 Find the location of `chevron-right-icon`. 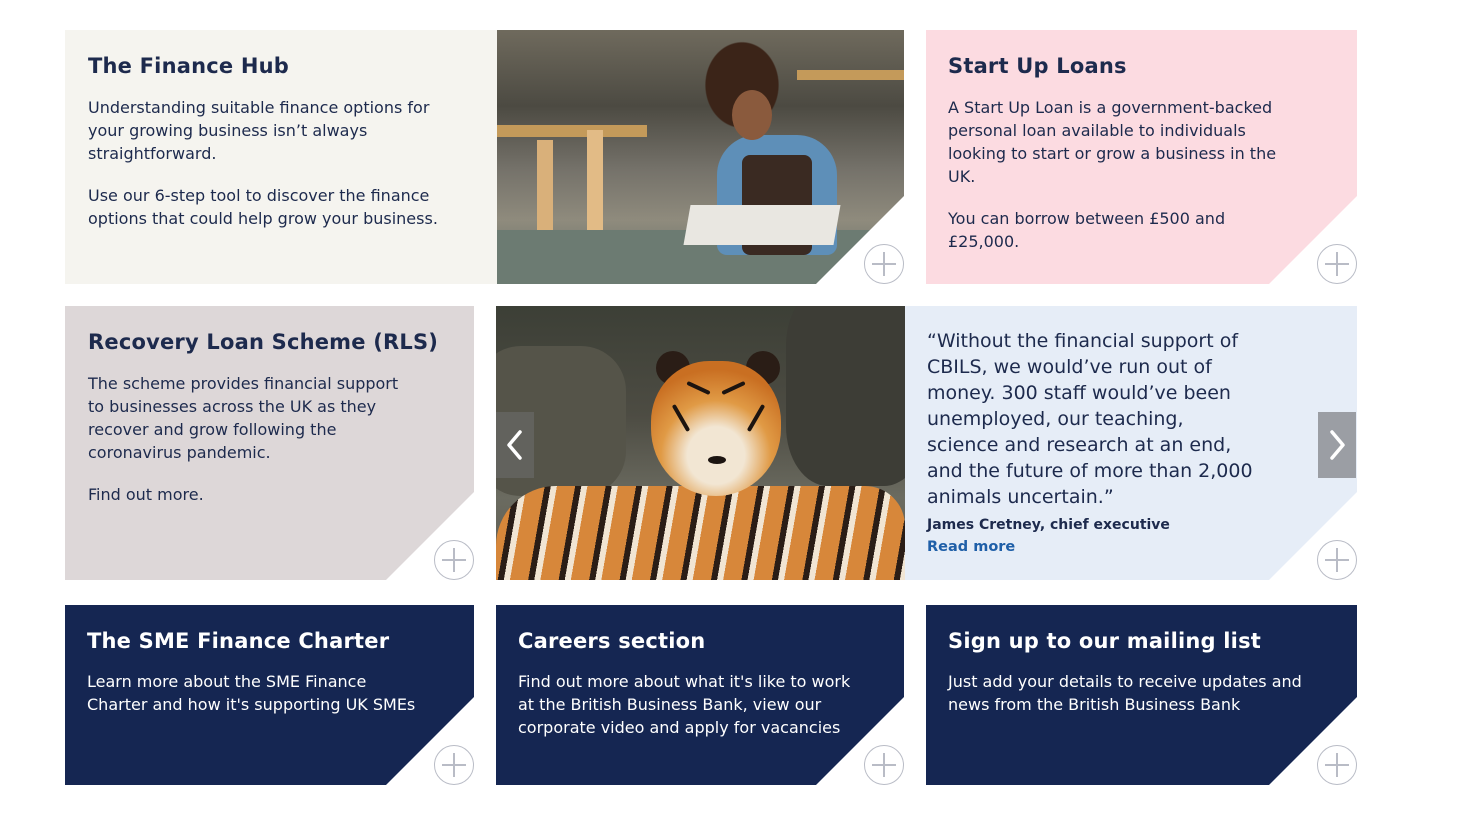

chevron-right-icon is located at coordinates (1337, 445).